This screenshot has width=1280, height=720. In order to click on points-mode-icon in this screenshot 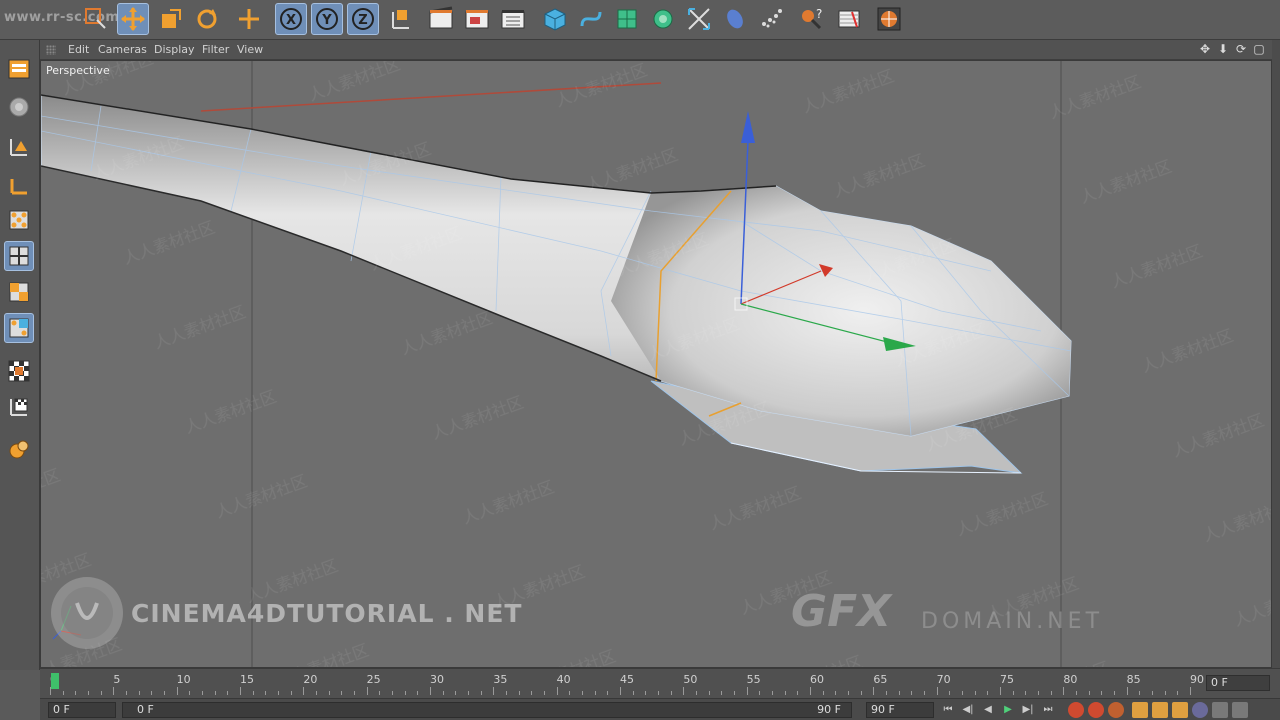, I will do `click(19, 220)`.